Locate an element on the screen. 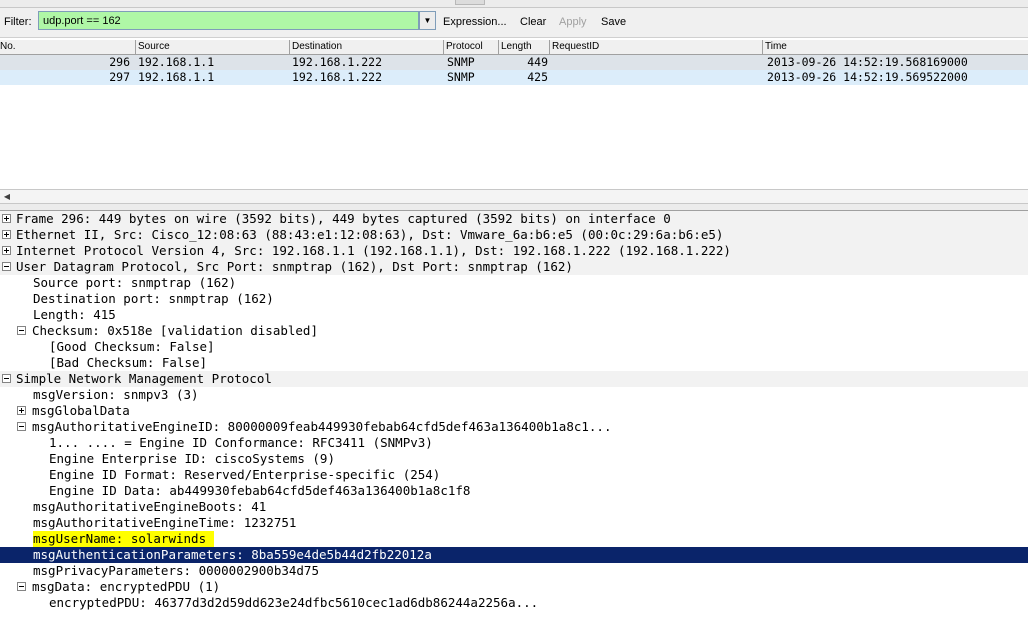  tree-row-destination-port: Destination port: snmptrap (162) is located at coordinates (514, 299).